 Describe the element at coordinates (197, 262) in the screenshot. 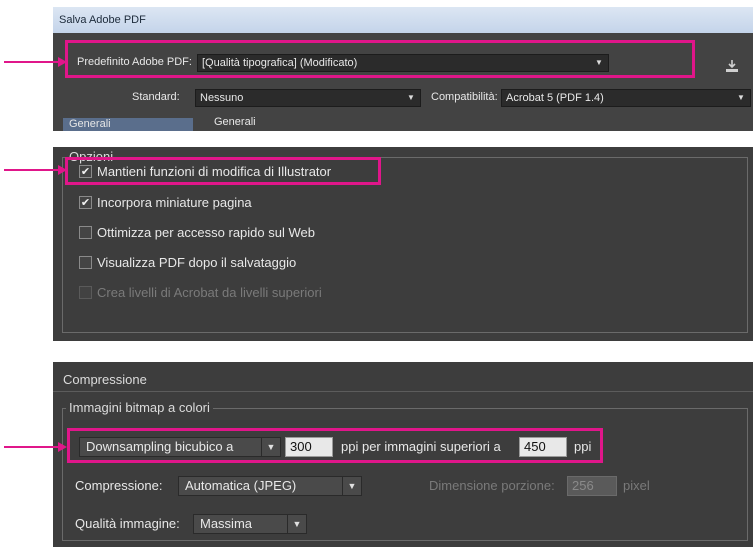

I see `option-label: Visualizza PDF dopo il salvataggio` at that location.